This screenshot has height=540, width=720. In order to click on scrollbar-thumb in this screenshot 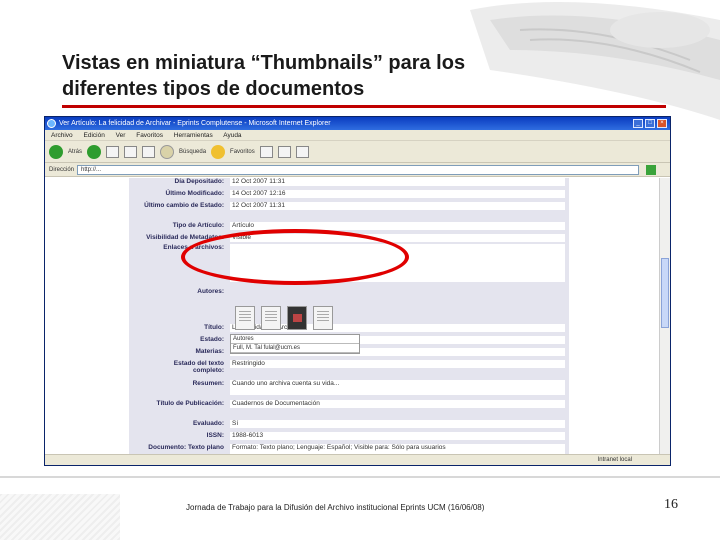, I will do `click(665, 293)`.